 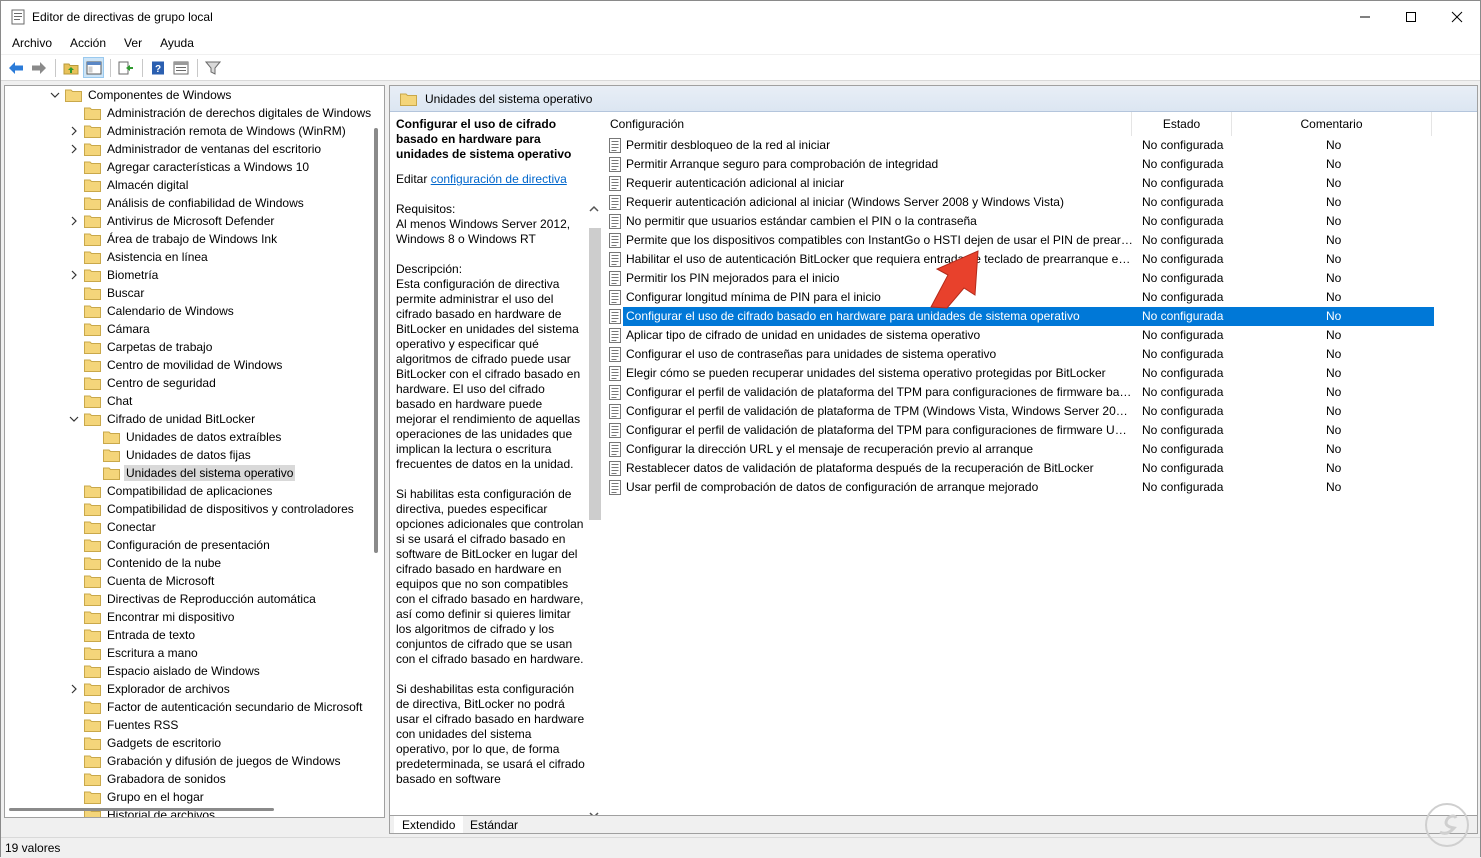 What do you see at coordinates (191, 473) in the screenshot?
I see `tree-item: Unidades del sistema operativo` at bounding box center [191, 473].